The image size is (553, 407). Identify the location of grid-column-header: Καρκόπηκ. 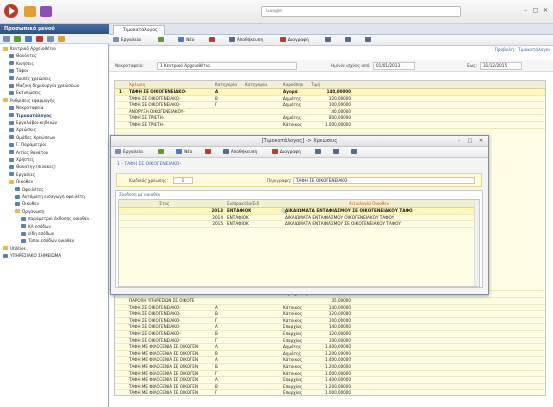
(297, 85).